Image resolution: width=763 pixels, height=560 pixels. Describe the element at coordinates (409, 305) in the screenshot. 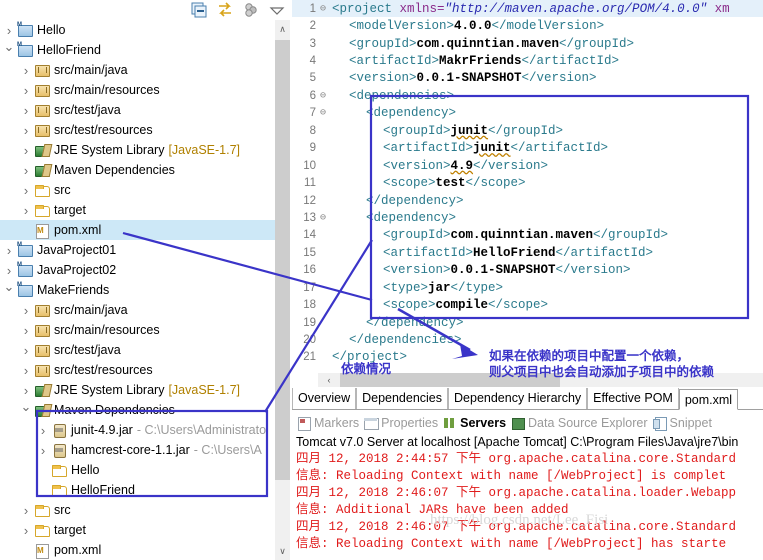

I see `code-token: <scope>` at that location.